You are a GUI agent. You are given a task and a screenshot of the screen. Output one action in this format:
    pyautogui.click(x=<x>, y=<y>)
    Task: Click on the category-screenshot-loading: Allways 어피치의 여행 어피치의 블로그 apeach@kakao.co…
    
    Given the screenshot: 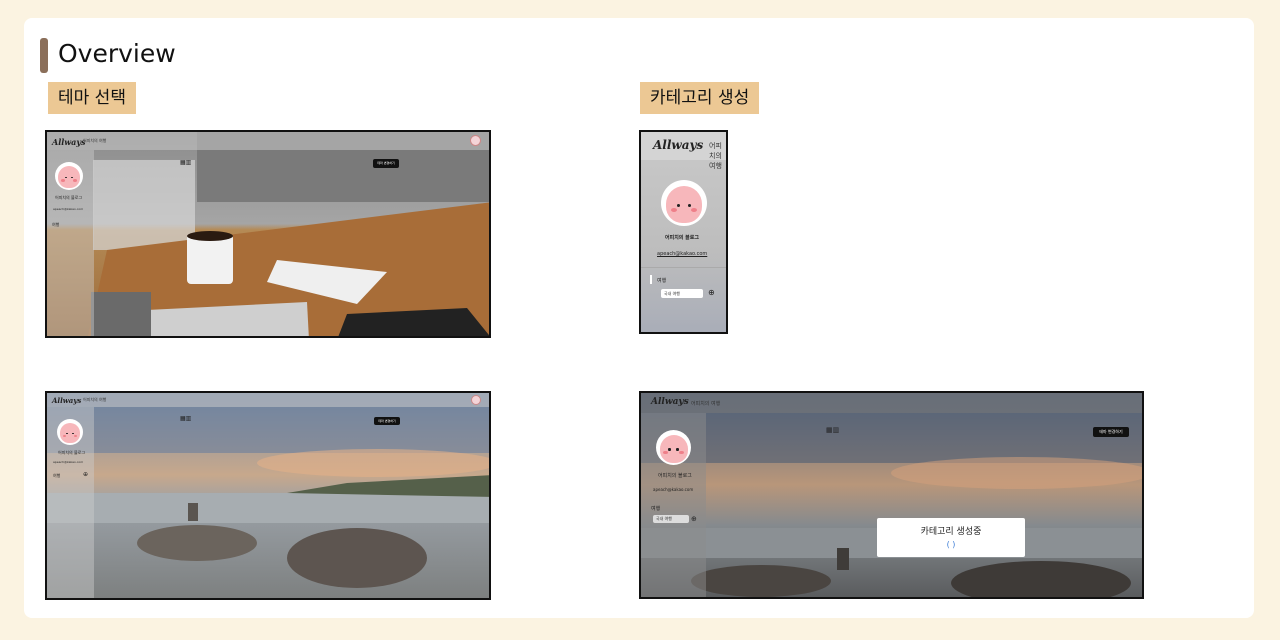 What is the action you would take?
    pyautogui.click(x=891, y=495)
    